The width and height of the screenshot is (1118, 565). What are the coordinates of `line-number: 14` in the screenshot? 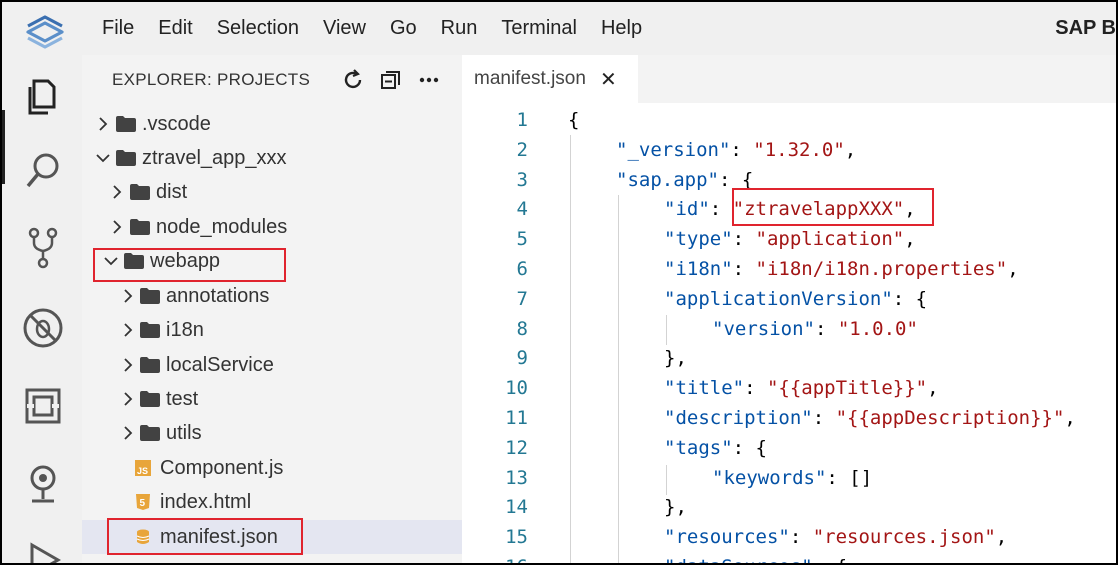 It's located at (516, 507).